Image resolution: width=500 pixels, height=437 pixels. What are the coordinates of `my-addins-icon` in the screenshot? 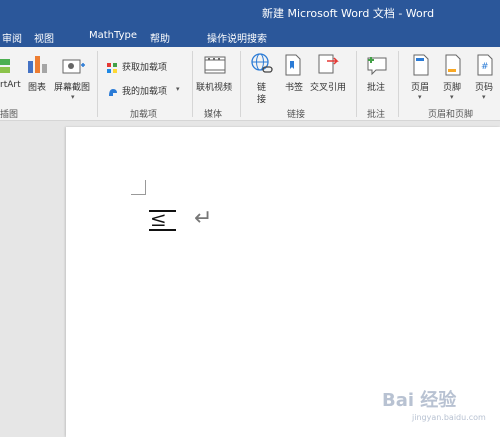 It's located at (113, 92).